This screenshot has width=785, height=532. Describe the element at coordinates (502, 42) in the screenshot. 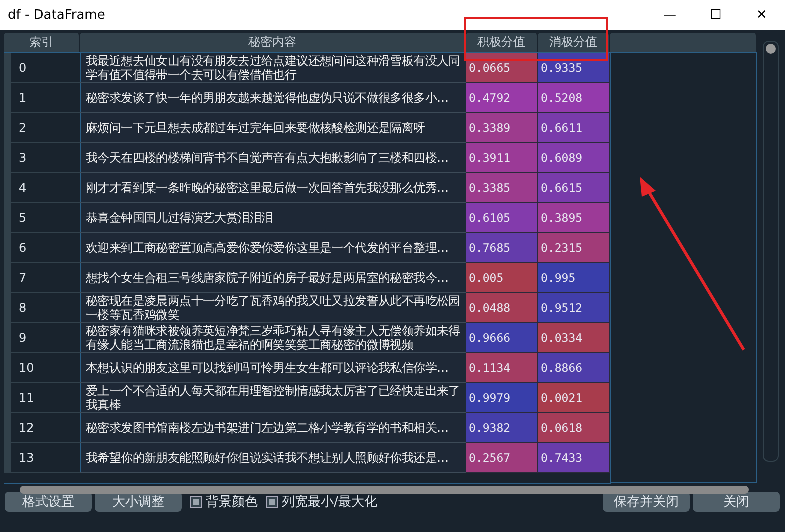

I see `column-header: 积极分值` at that location.